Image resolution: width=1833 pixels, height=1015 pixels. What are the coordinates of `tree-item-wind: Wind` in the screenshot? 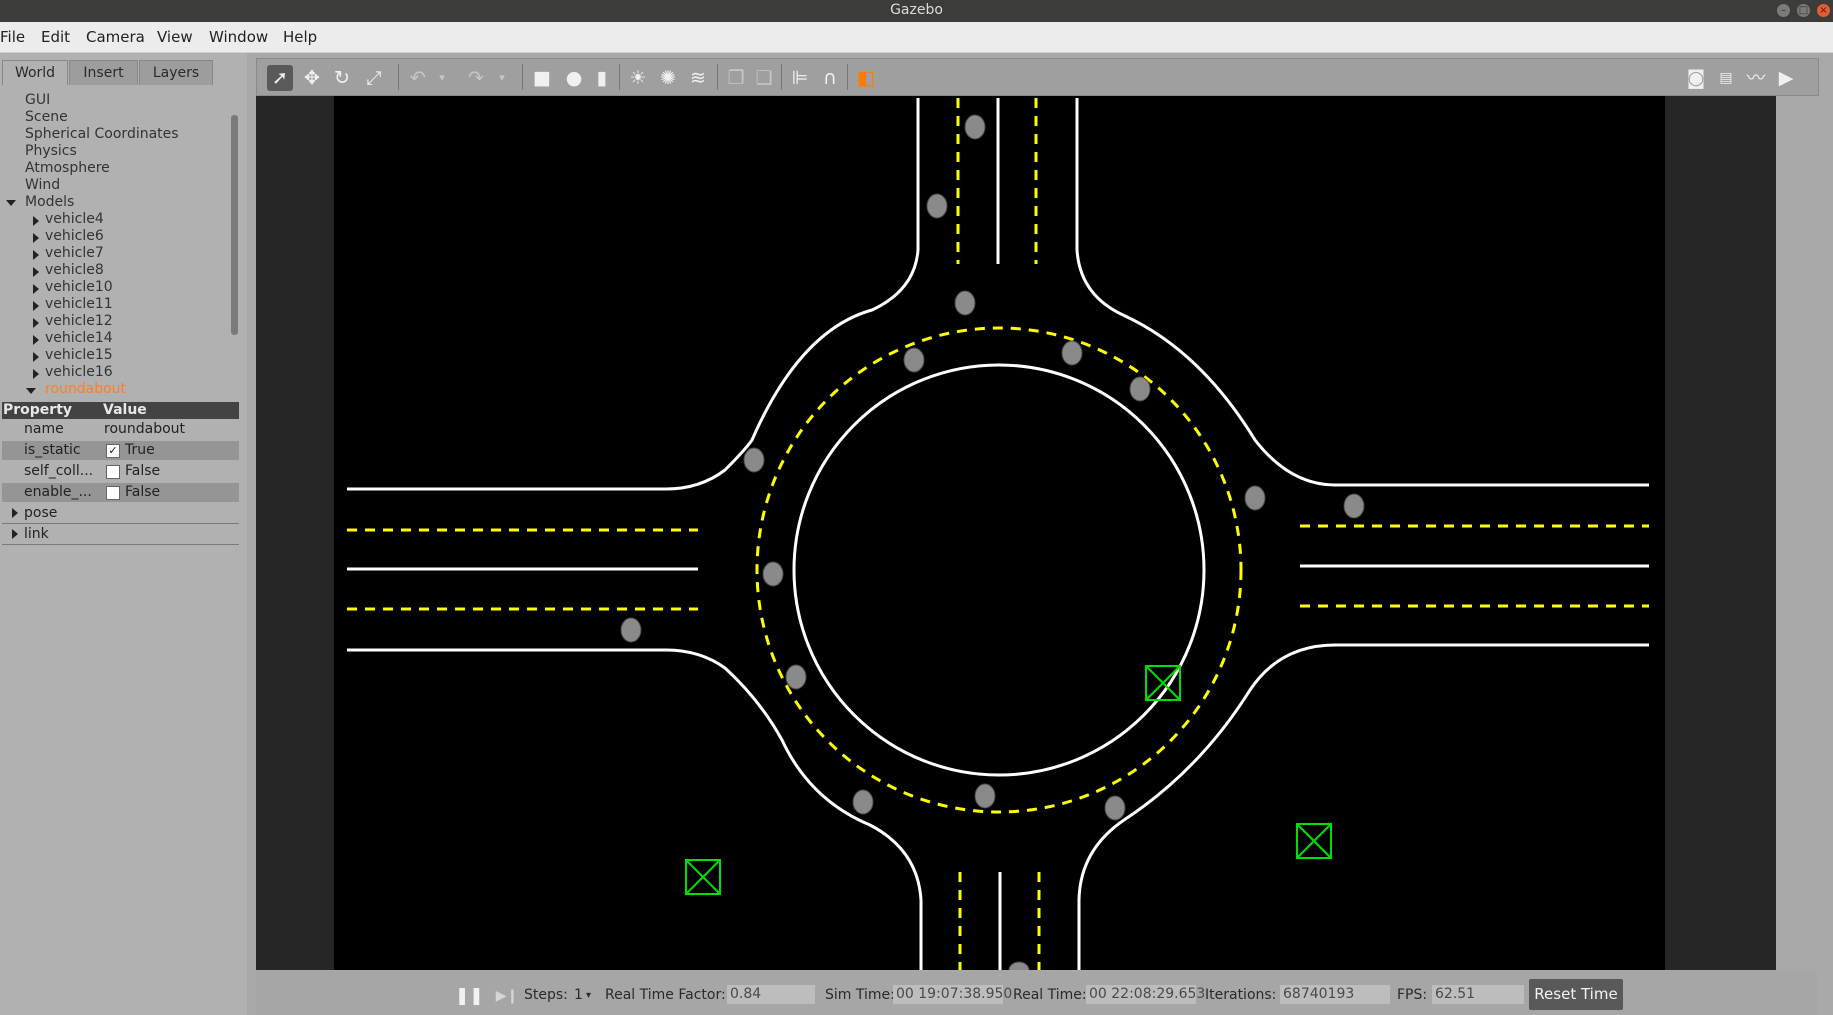 It's located at (42, 185).